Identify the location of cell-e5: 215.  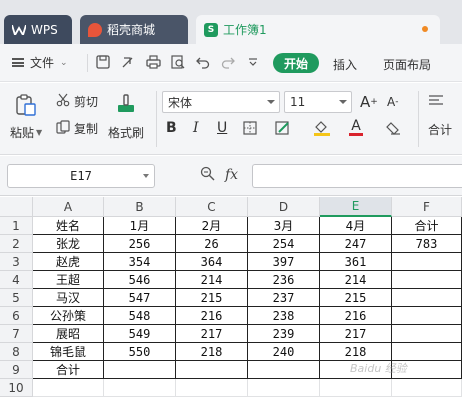
(356, 298).